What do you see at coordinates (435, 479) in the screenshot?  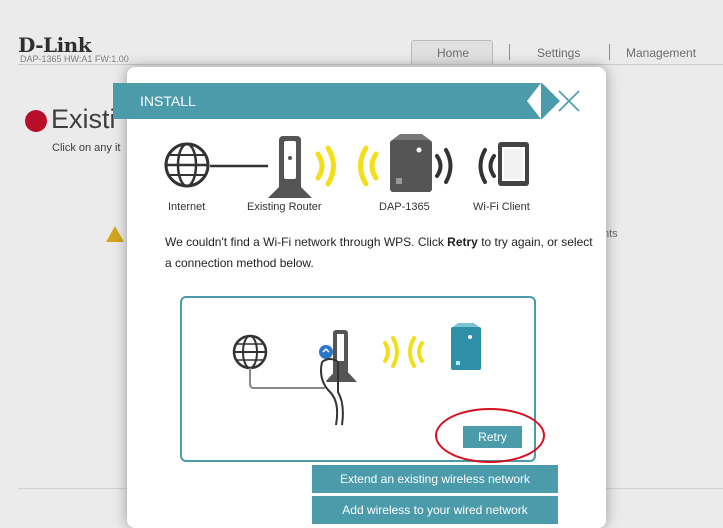 I see `extend-wireless-network-button: Extend an existing wireless network` at bounding box center [435, 479].